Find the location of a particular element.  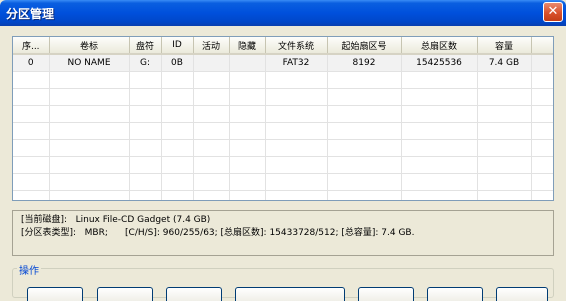

operations-group: 操作 is located at coordinates (283, 281).